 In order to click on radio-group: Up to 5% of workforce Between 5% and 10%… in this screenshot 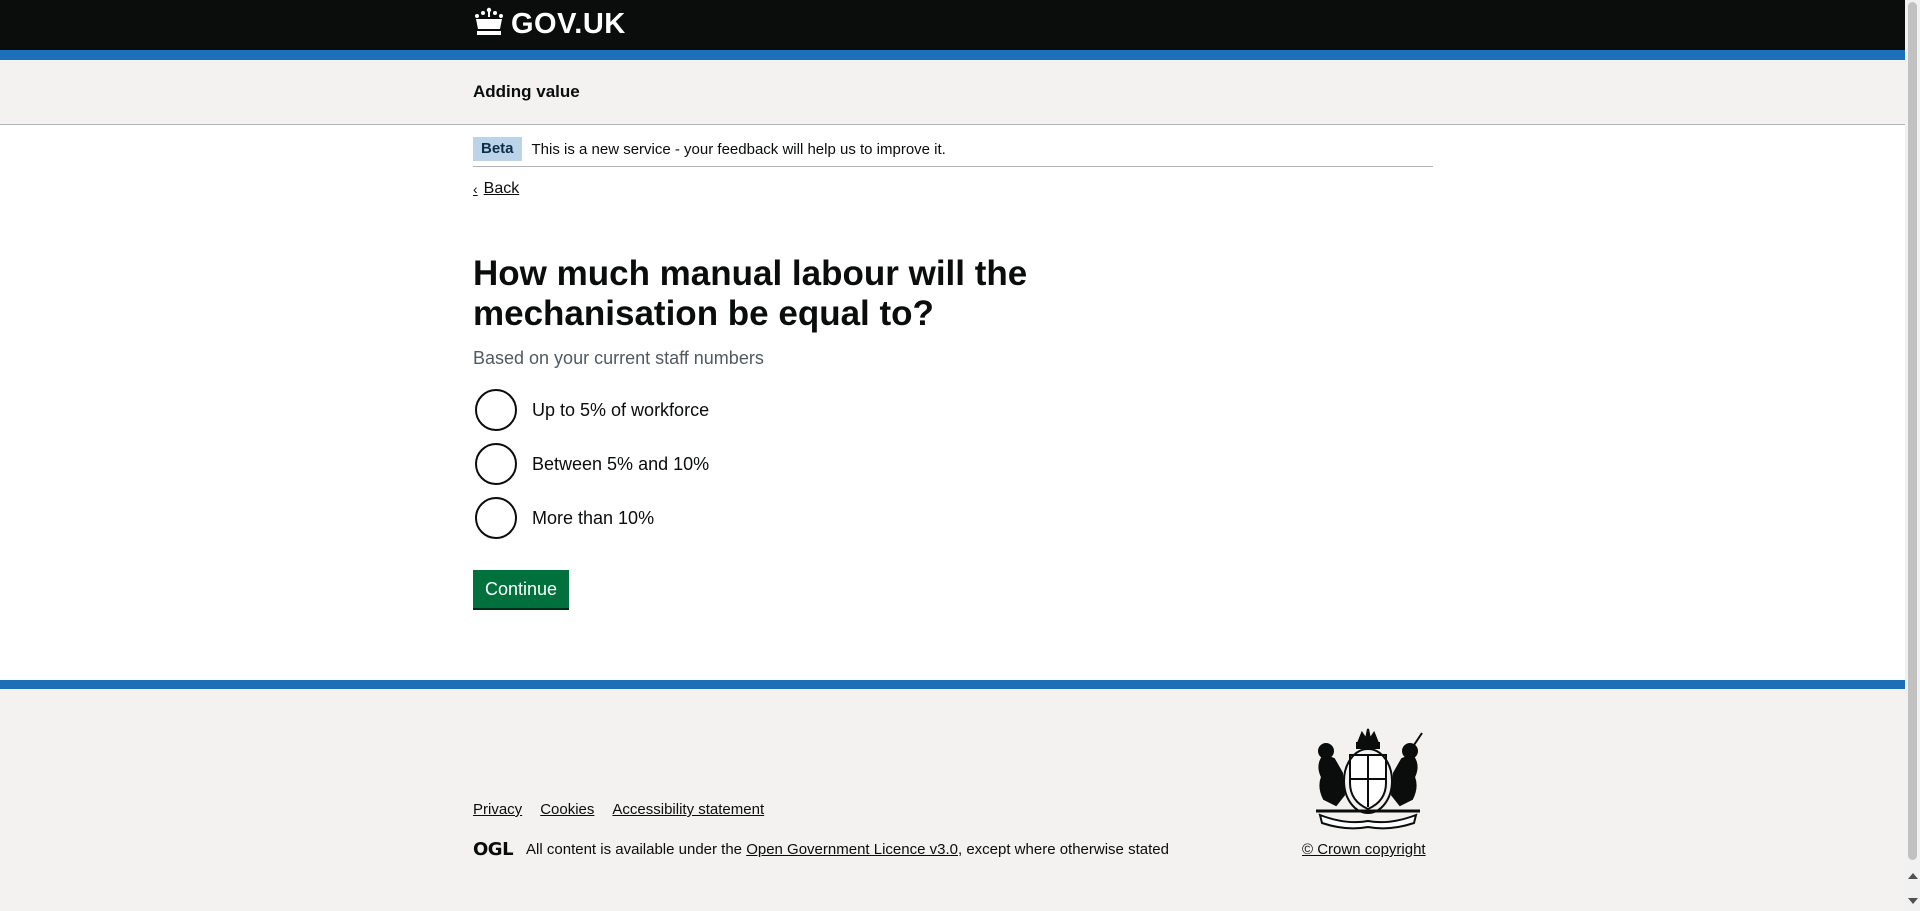, I will do `click(591, 469)`.